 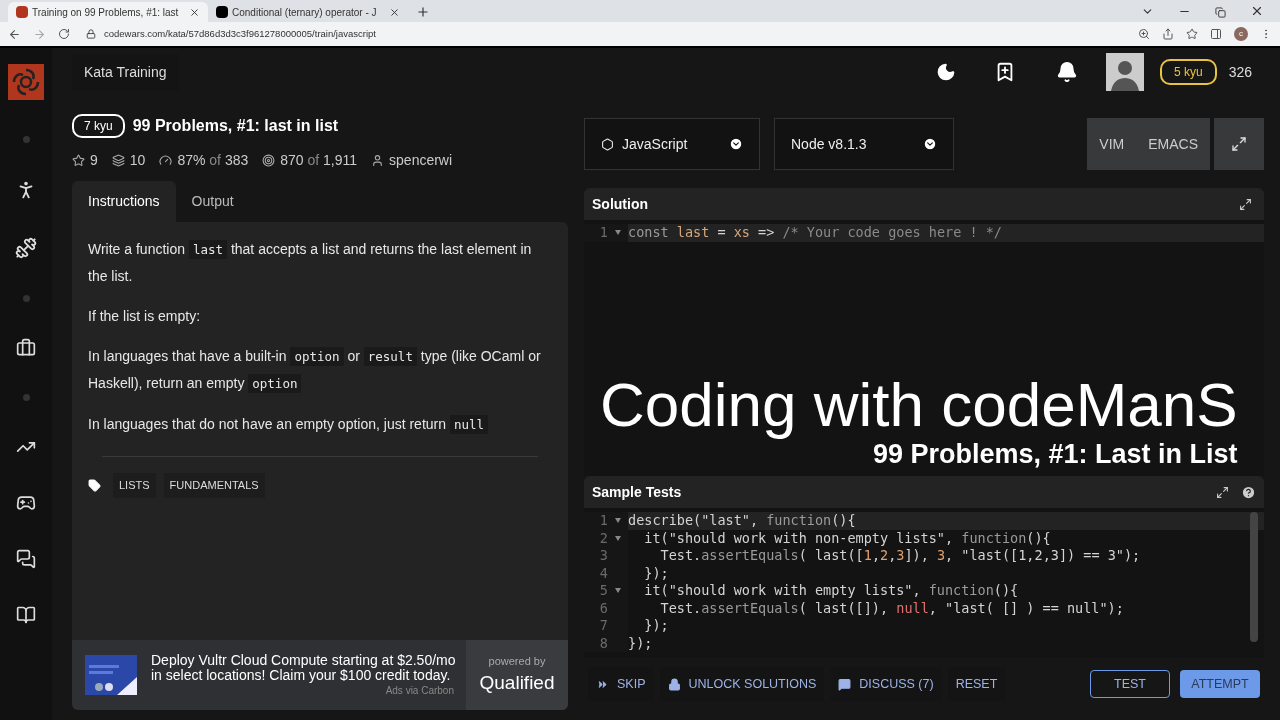 What do you see at coordinates (831, 591) in the screenshot?
I see `code-line: it("should work with empty lists", function(){` at bounding box center [831, 591].